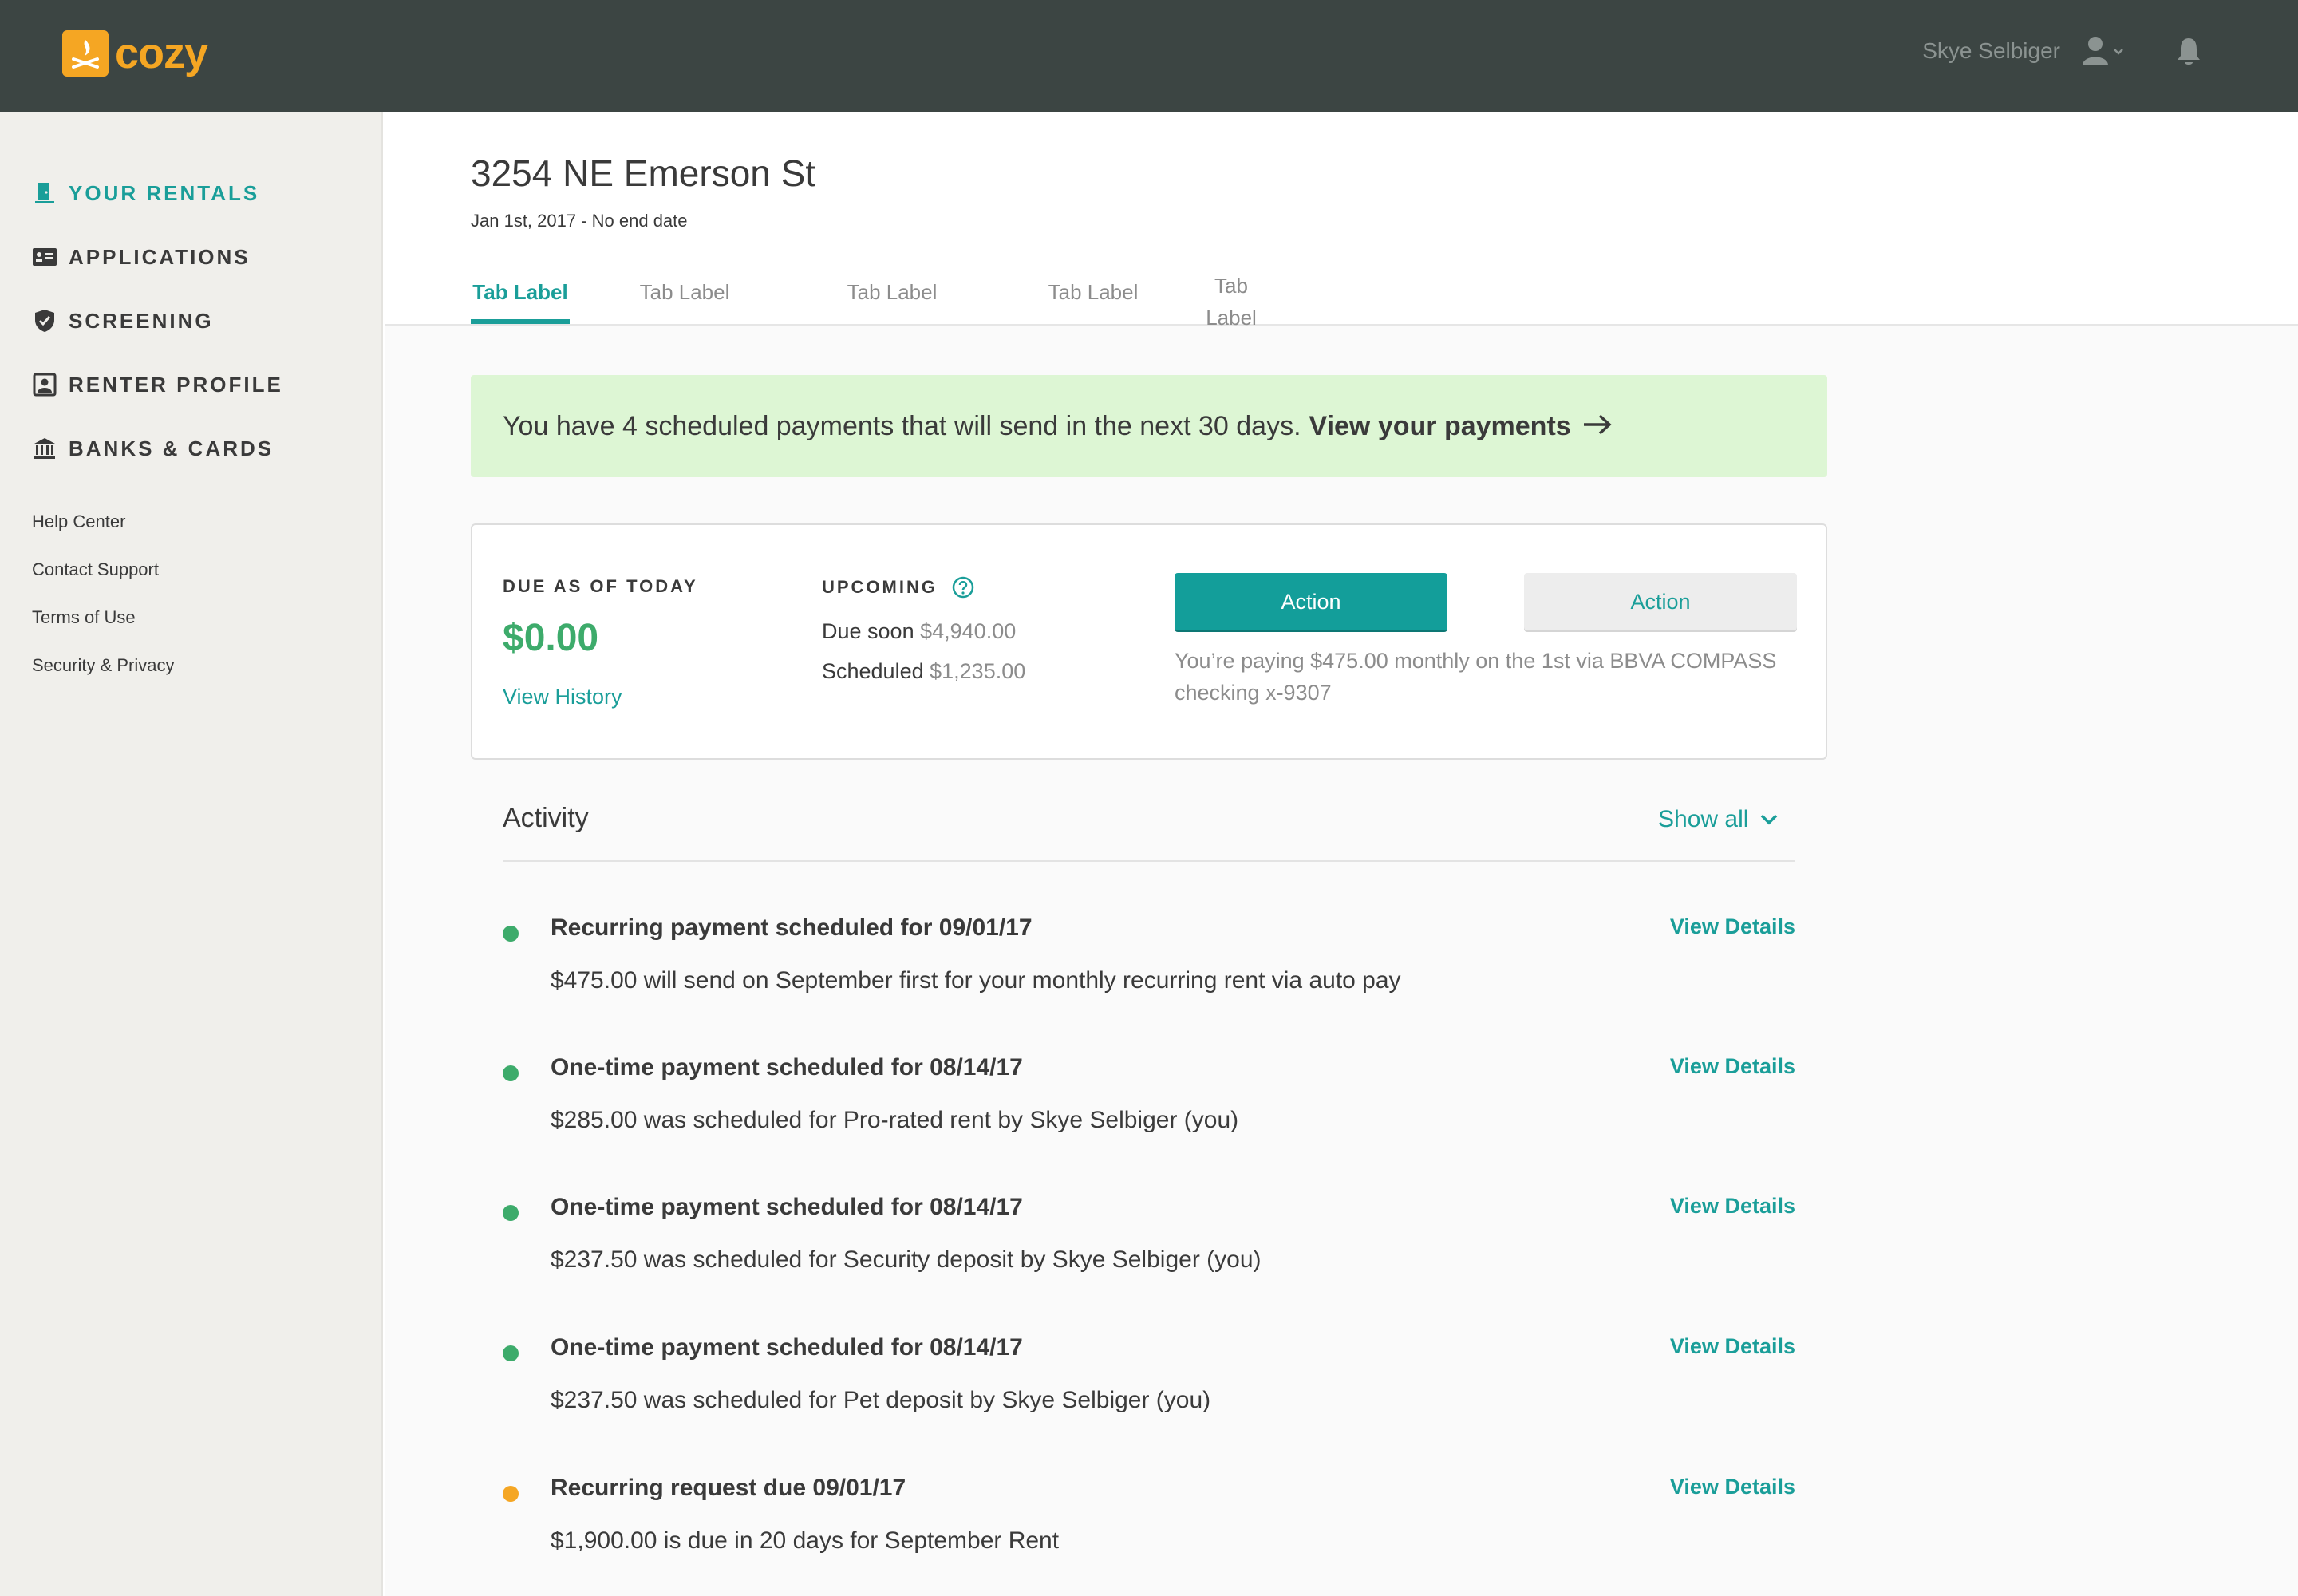 The height and width of the screenshot is (1596, 2298). I want to click on sidebar-item-banks-cards: BANKS & CARDS, so click(157, 449).